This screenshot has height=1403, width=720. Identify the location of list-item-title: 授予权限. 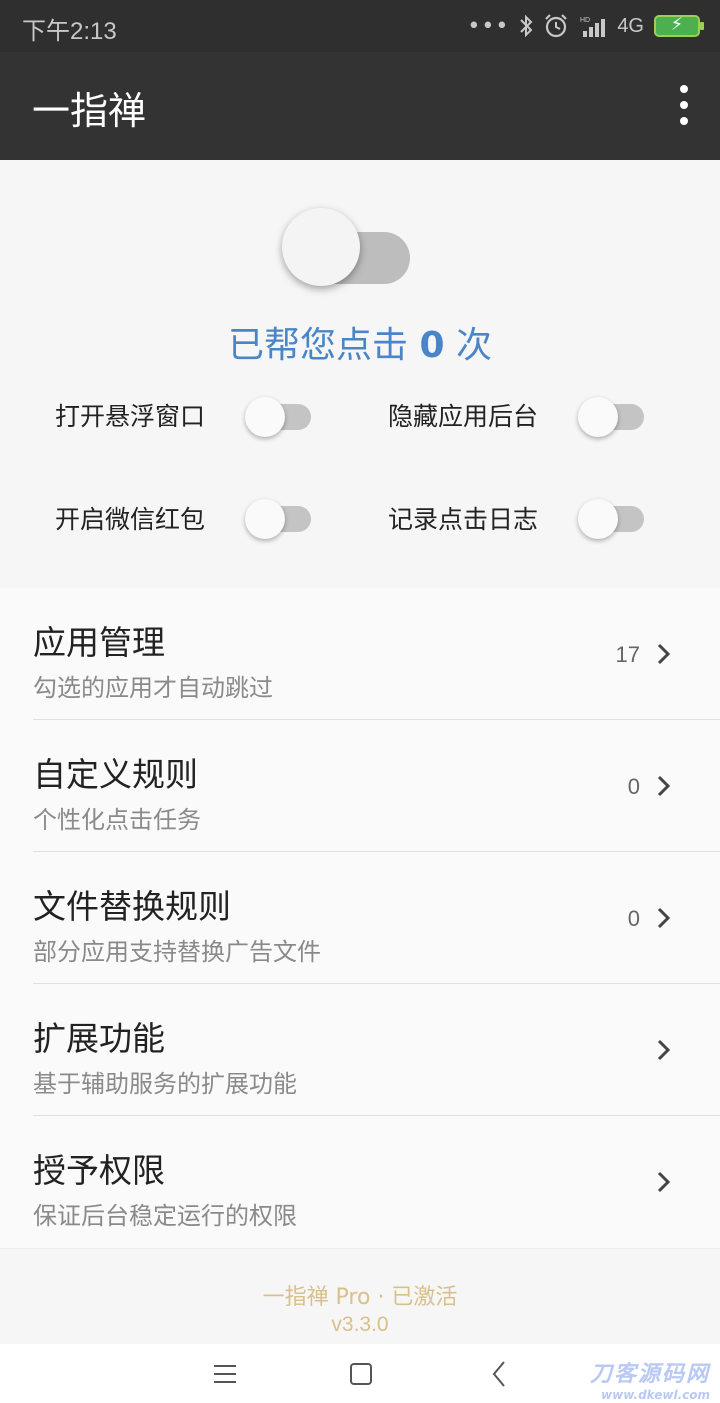
(99, 1170).